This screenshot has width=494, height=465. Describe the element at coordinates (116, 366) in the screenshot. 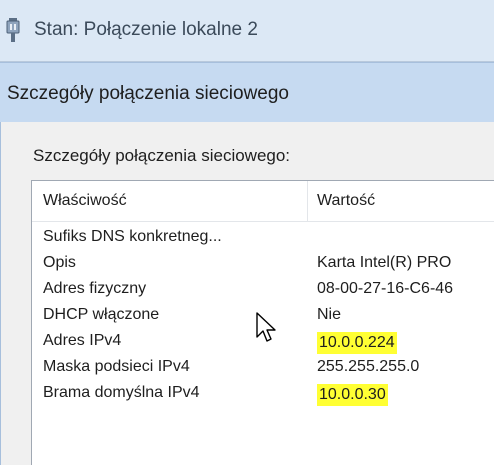

I see `row-property: Maska podsieci IPv4` at that location.